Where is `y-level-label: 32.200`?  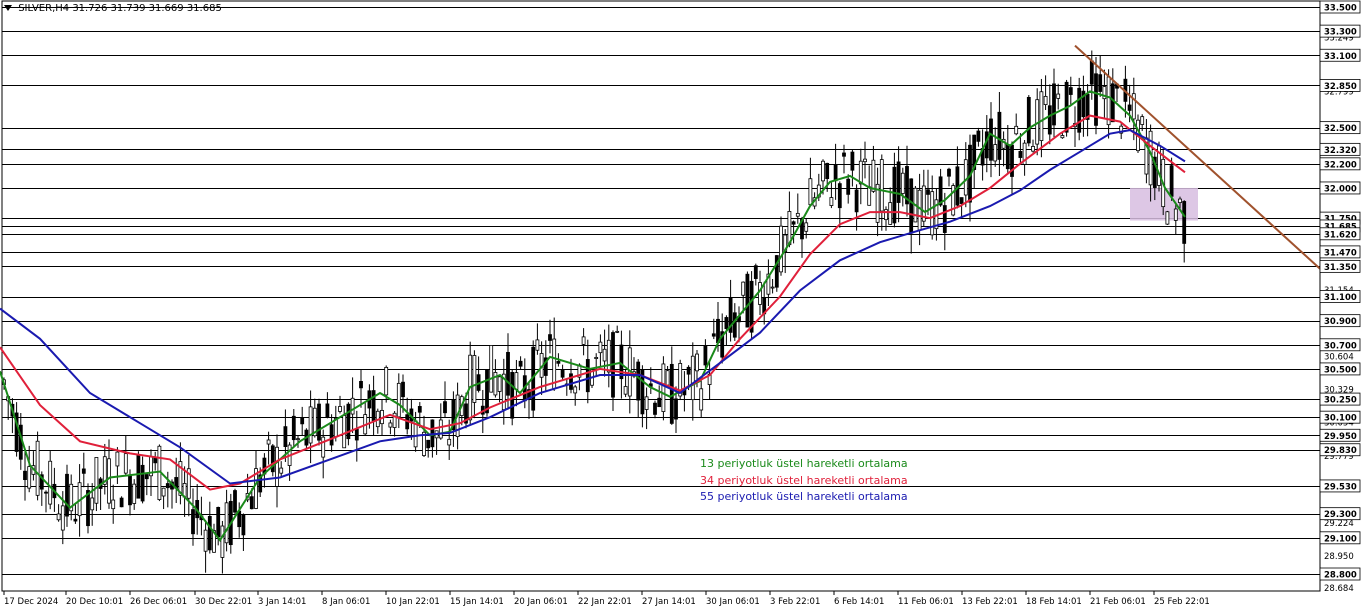 y-level-label: 32.200 is located at coordinates (1340, 165).